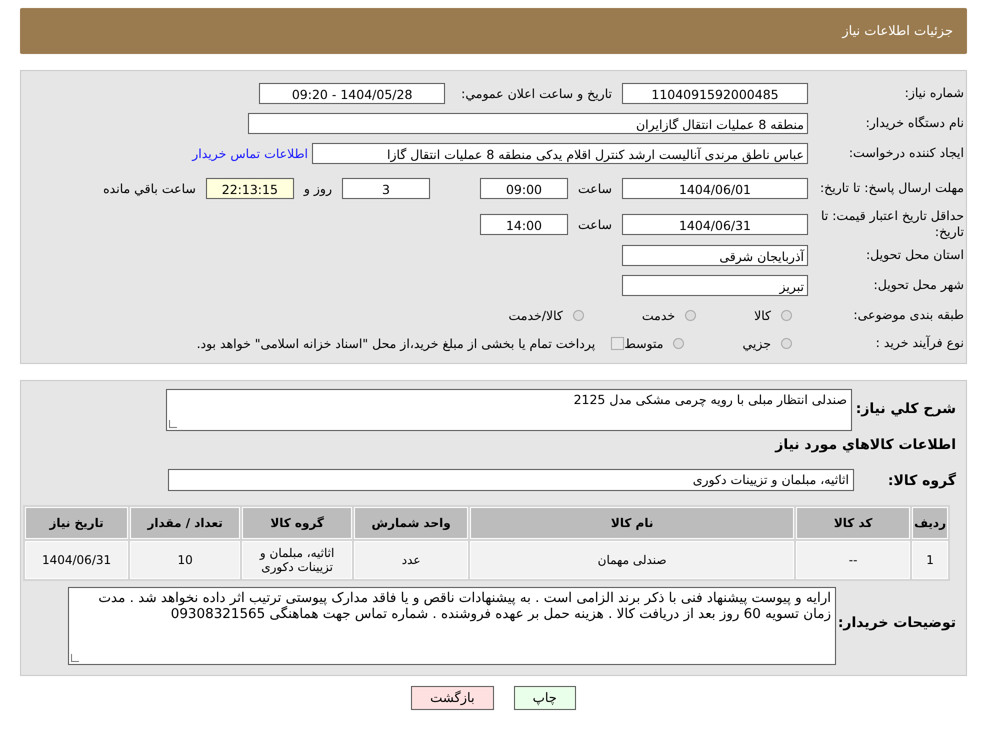  I want to click on column-header: تعداد / مقدار, so click(185, 523).